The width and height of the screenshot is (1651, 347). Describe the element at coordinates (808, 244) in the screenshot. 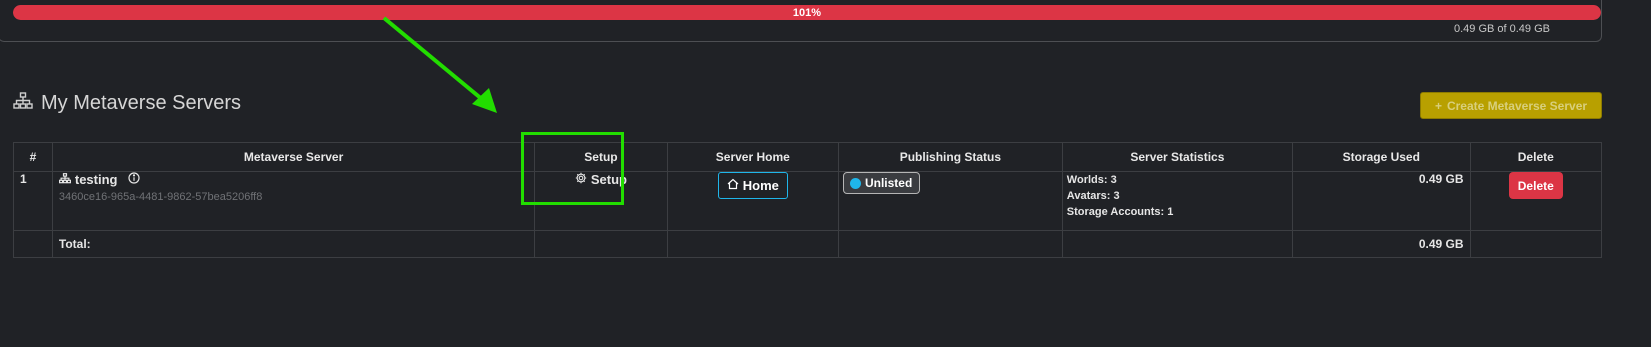

I see `table-total-row: Total: 0.49 GB` at that location.